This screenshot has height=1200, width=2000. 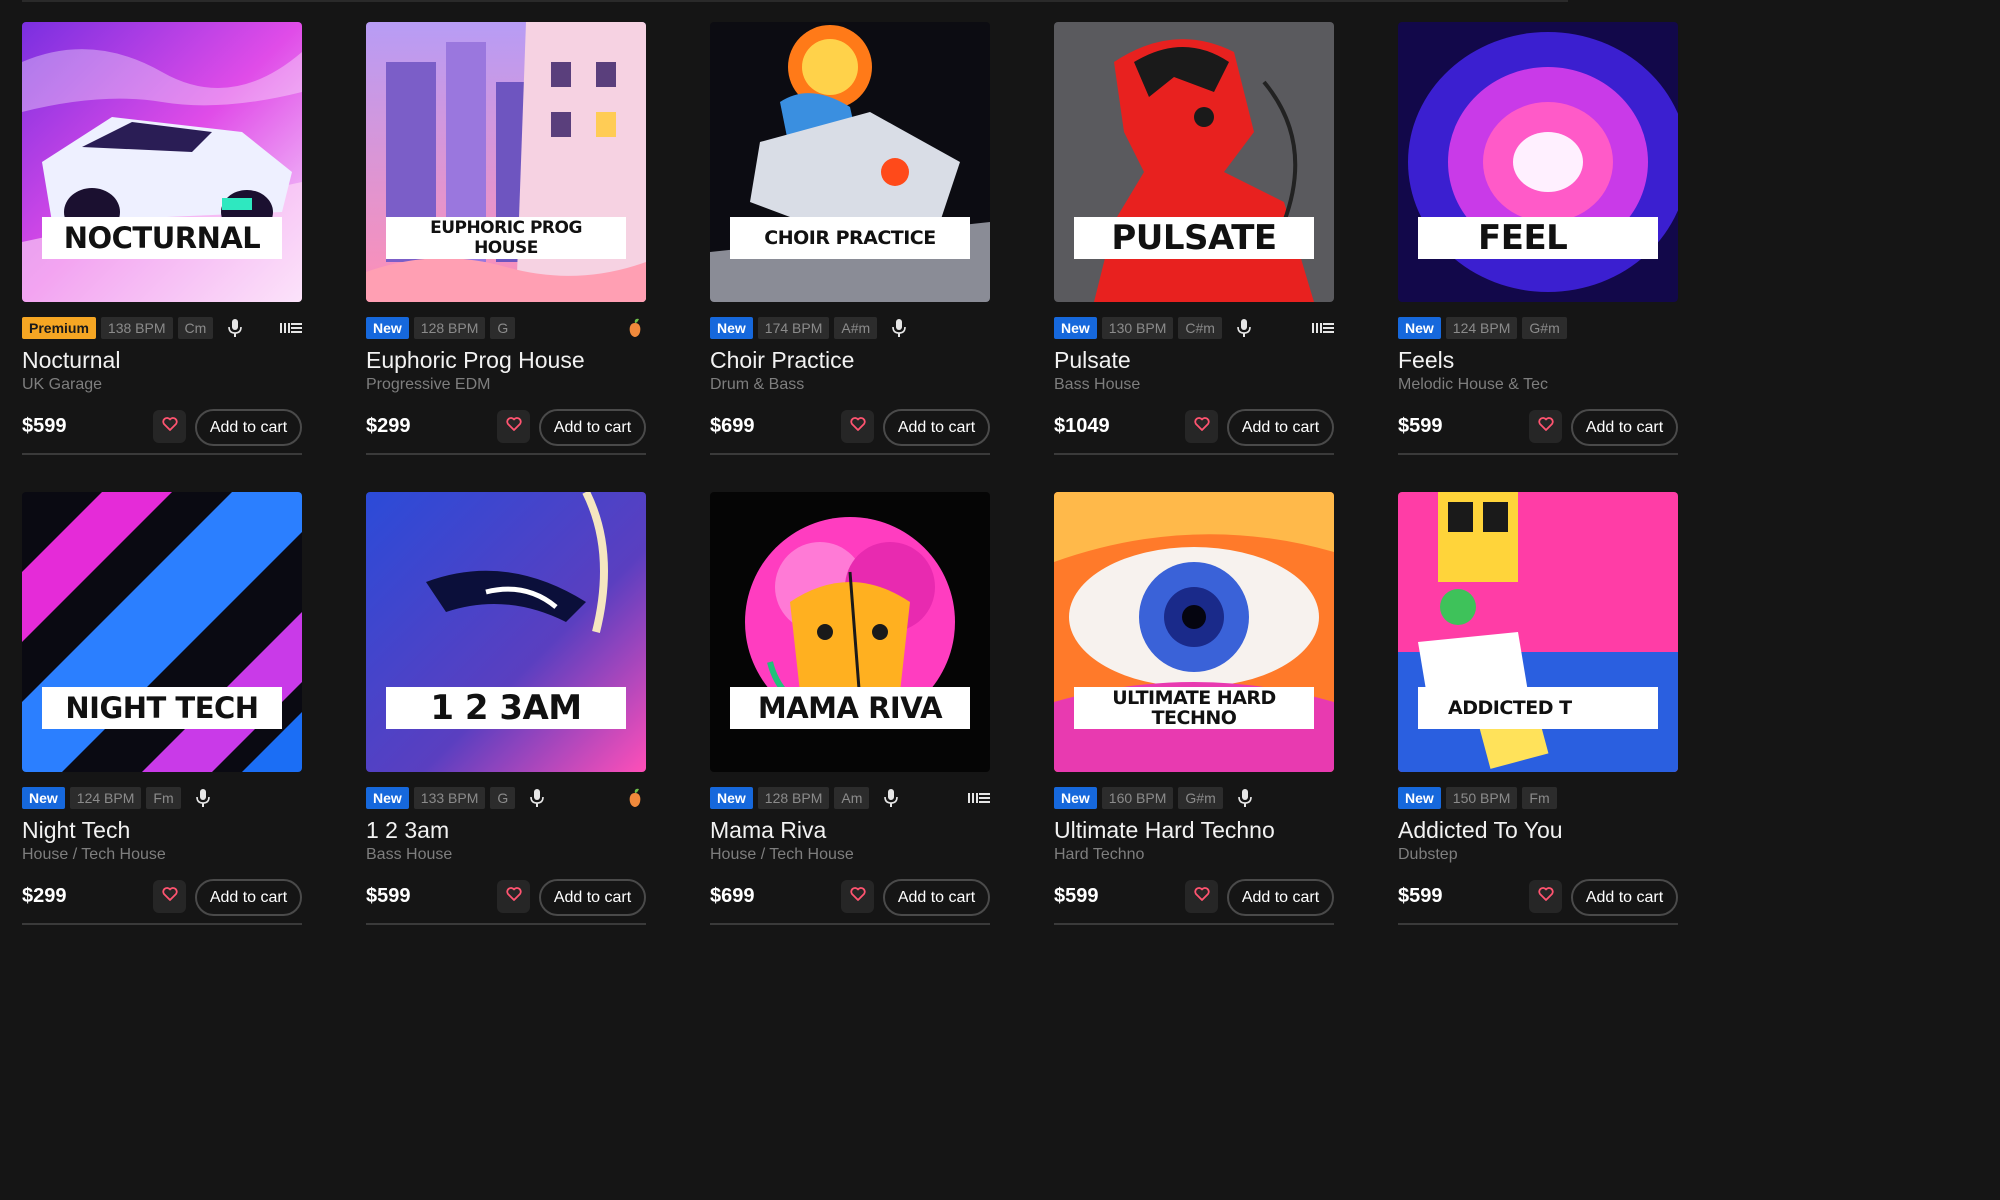 What do you see at coordinates (732, 426) in the screenshot?
I see `product-price: $699` at bounding box center [732, 426].